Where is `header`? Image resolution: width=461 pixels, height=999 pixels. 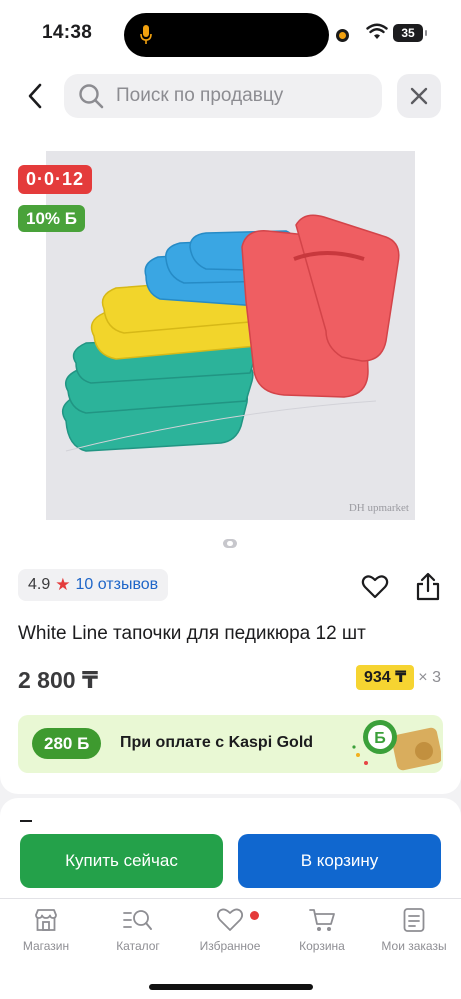
header is located at coordinates (230, 96).